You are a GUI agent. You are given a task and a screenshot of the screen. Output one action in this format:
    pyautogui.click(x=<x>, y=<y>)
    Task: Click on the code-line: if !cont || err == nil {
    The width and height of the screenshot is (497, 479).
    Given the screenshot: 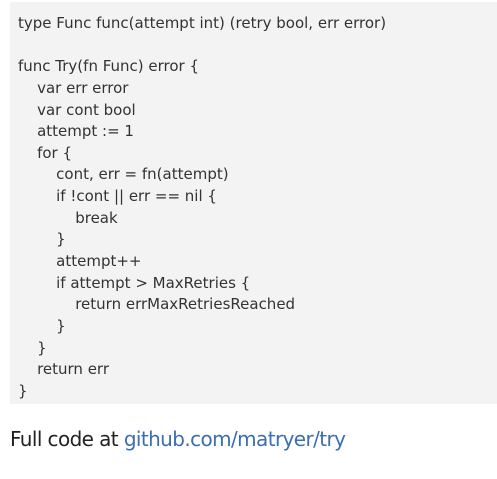 What is the action you would take?
    pyautogui.click(x=117, y=196)
    